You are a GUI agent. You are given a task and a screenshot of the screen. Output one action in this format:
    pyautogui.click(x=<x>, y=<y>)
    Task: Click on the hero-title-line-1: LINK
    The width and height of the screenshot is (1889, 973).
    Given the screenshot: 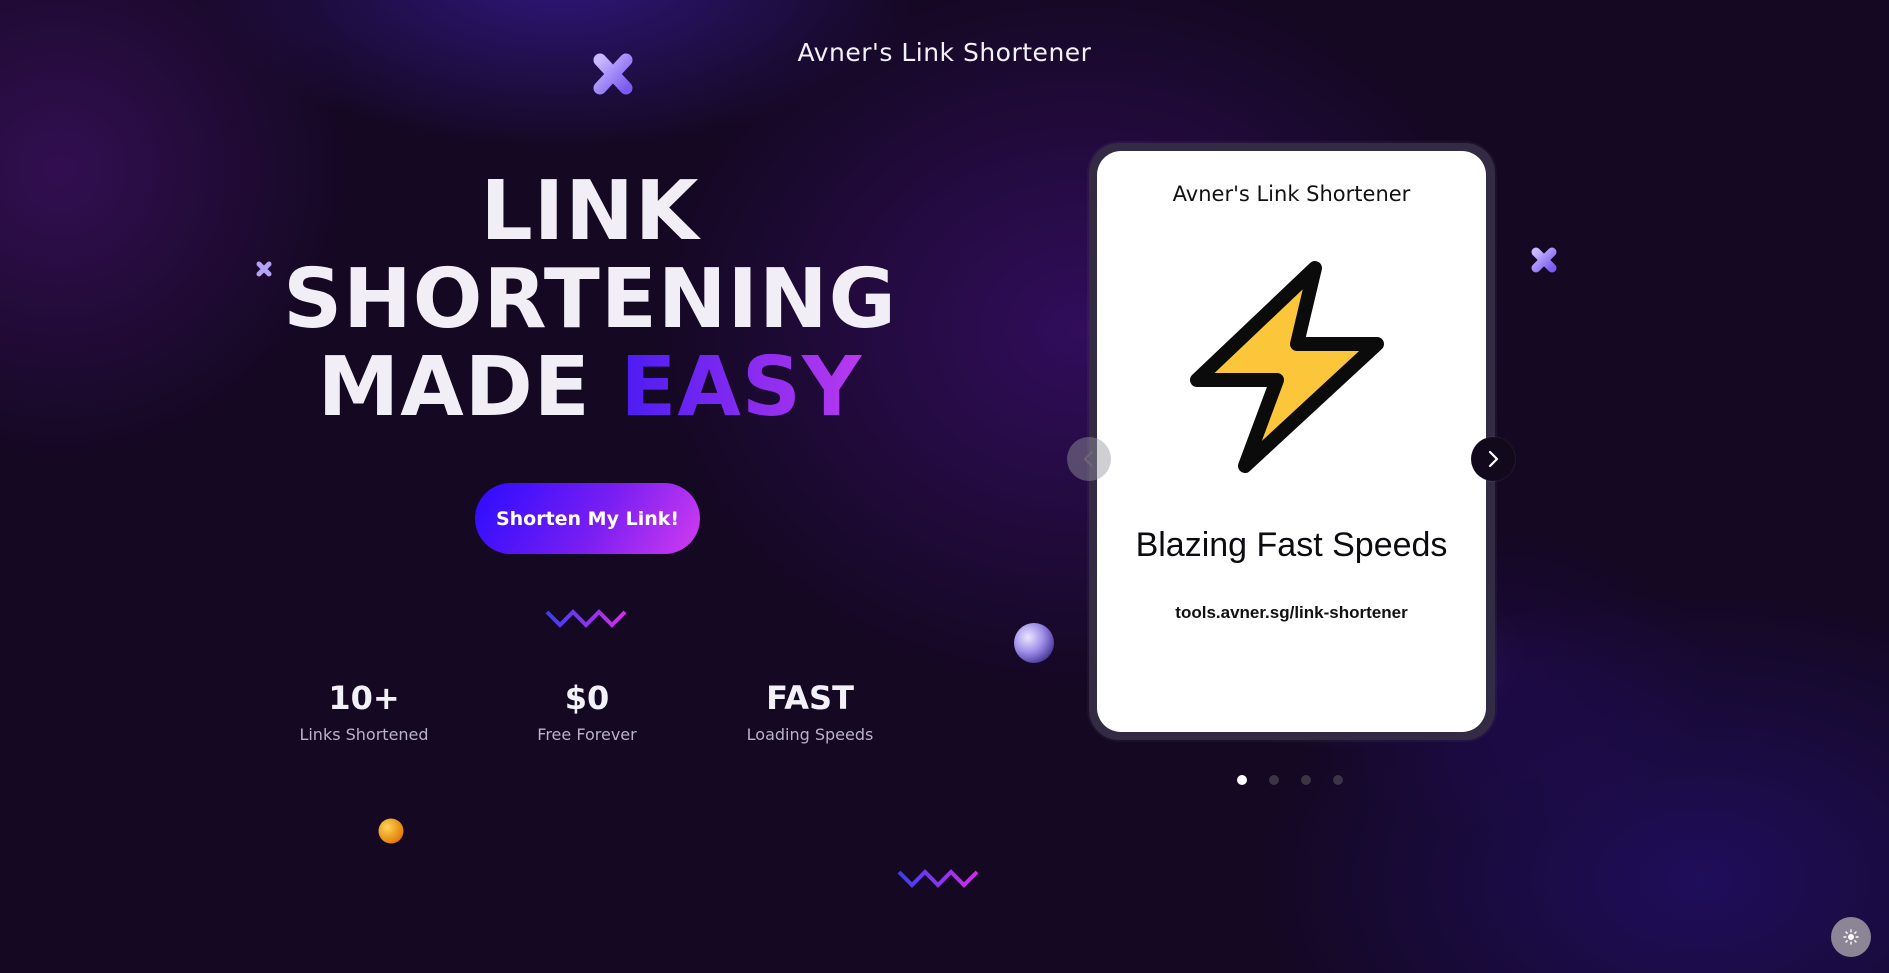 What is the action you would take?
    pyautogui.click(x=590, y=211)
    